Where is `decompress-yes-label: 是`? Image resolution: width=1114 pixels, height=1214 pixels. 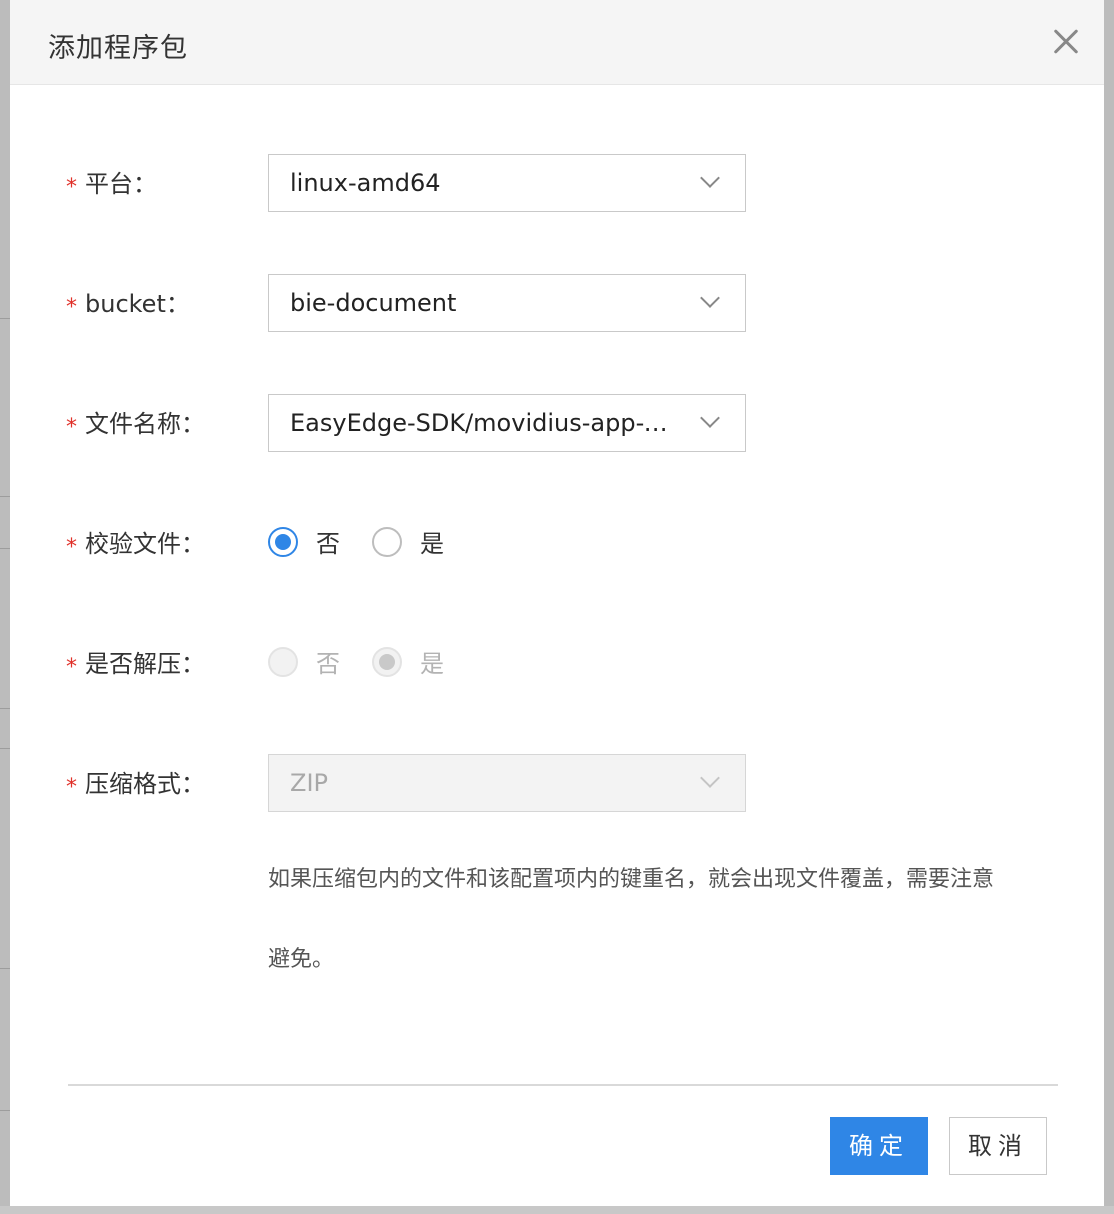 decompress-yes-label: 是 is located at coordinates (432, 664).